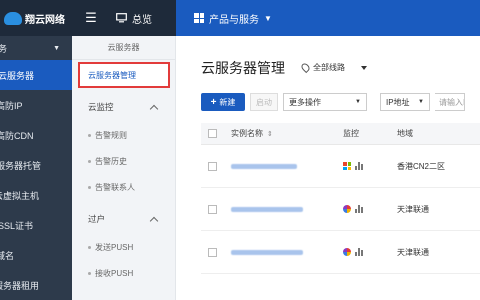  Describe the element at coordinates (450, 102) in the screenshot. I see `search-input: 请输入IP` at that location.